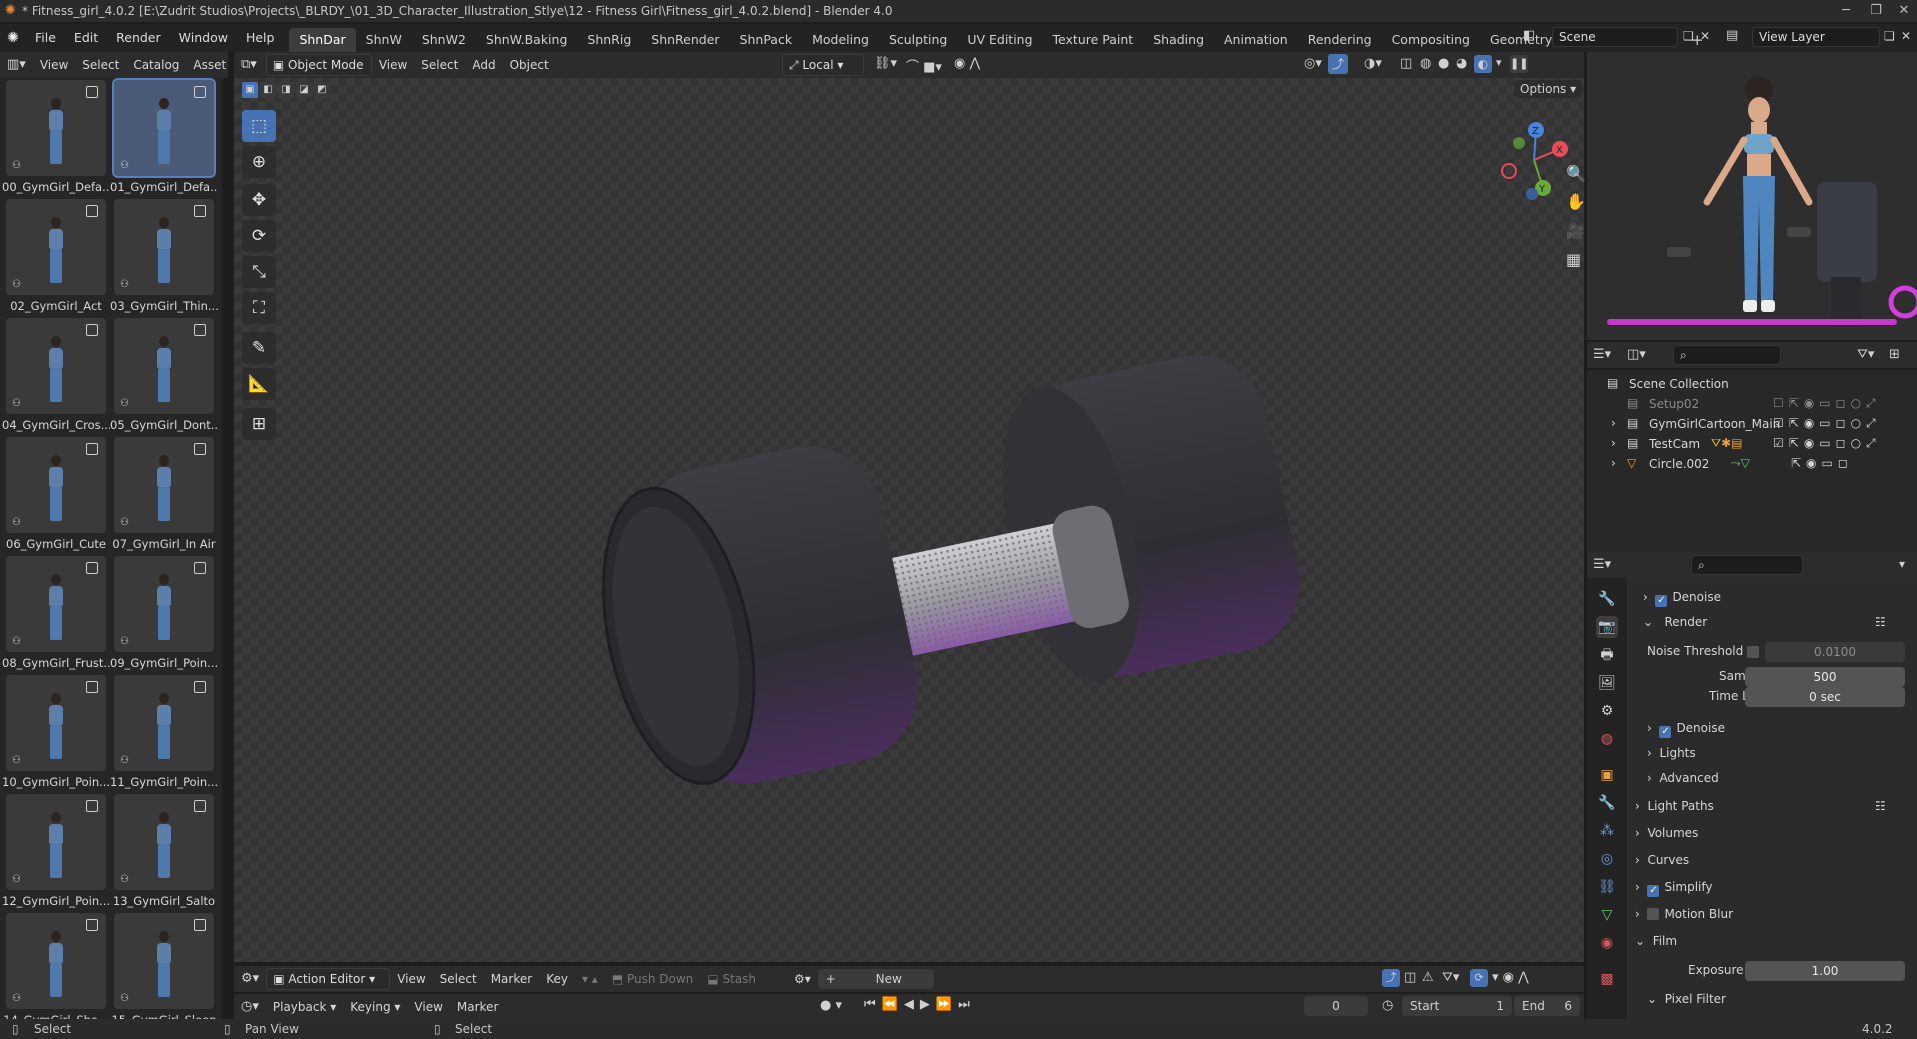  What do you see at coordinates (1903, 11) in the screenshot?
I see `close-icon: ✕` at bounding box center [1903, 11].